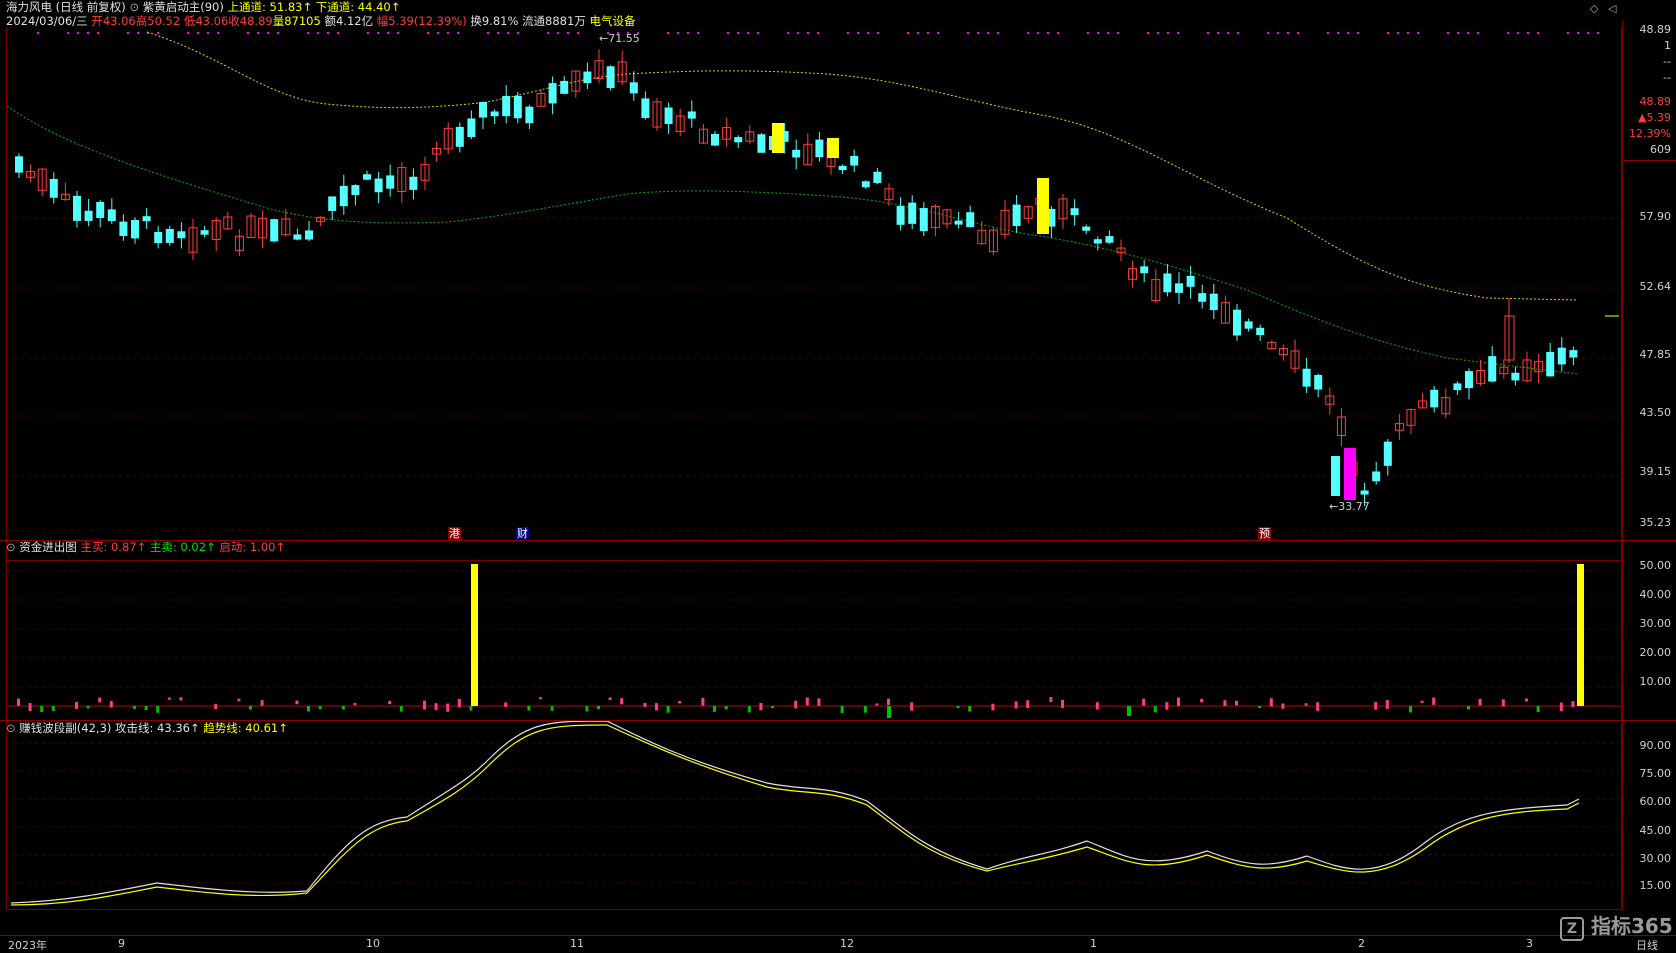  I want to click on indicator-name: 紫黄启动主(90), so click(183, 7).